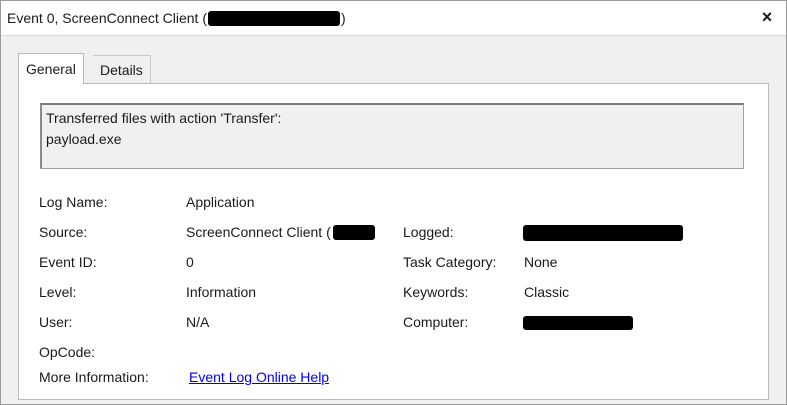 Image resolution: width=787 pixels, height=405 pixels. I want to click on event-id-value: 0, so click(190, 262).